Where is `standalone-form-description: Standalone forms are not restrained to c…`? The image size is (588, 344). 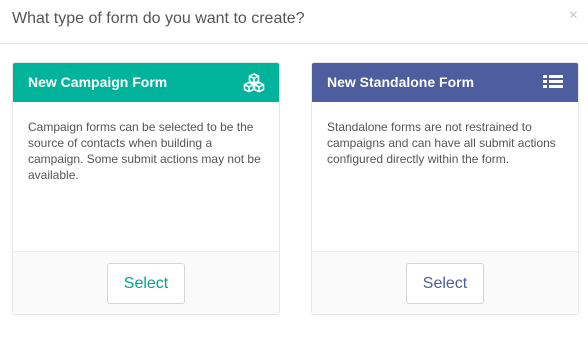 standalone-form-description: Standalone forms are not restrained to c… is located at coordinates (441, 143).